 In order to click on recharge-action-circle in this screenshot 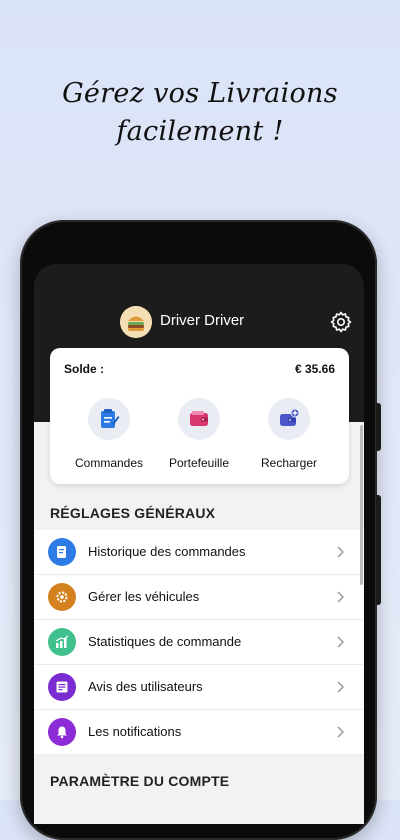, I will do `click(289, 419)`.